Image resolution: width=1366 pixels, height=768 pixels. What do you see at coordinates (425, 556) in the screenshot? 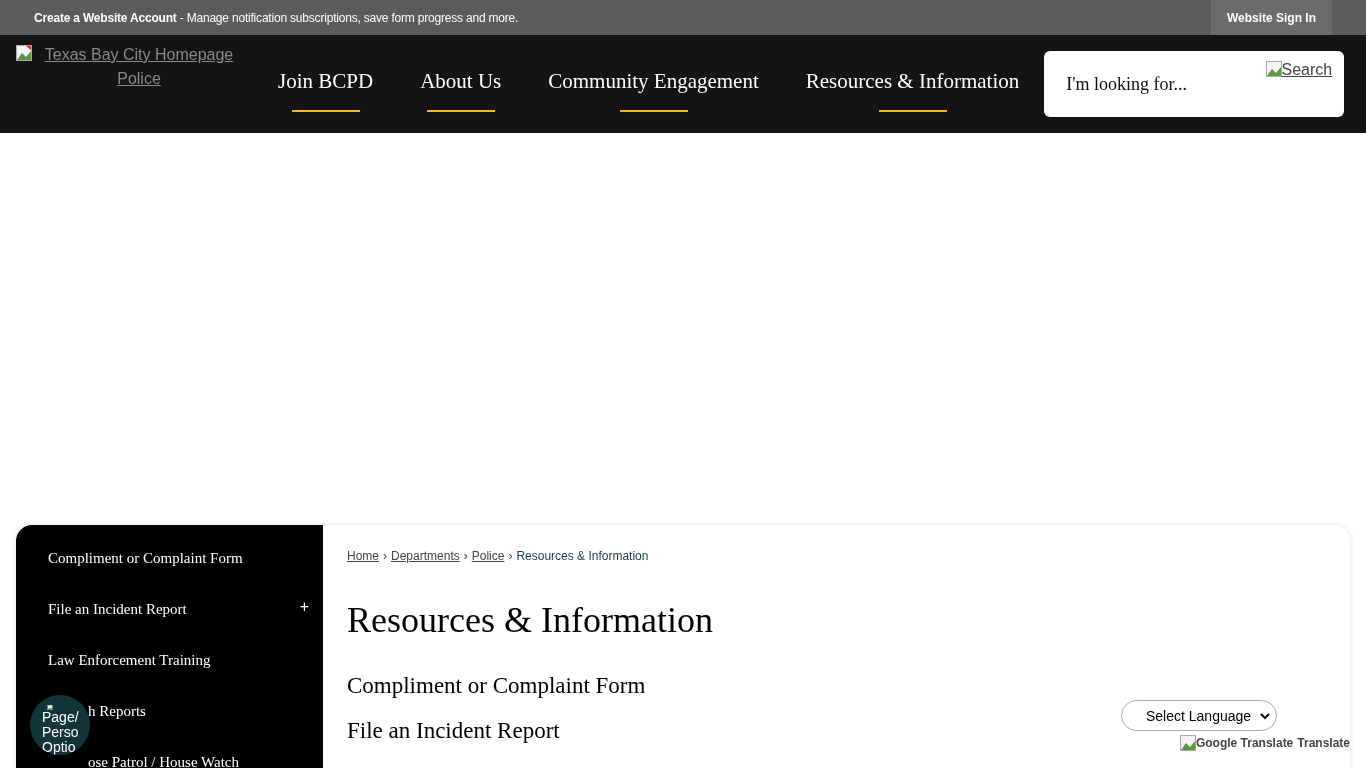
I see `breadcrumb-link: Departments` at bounding box center [425, 556].